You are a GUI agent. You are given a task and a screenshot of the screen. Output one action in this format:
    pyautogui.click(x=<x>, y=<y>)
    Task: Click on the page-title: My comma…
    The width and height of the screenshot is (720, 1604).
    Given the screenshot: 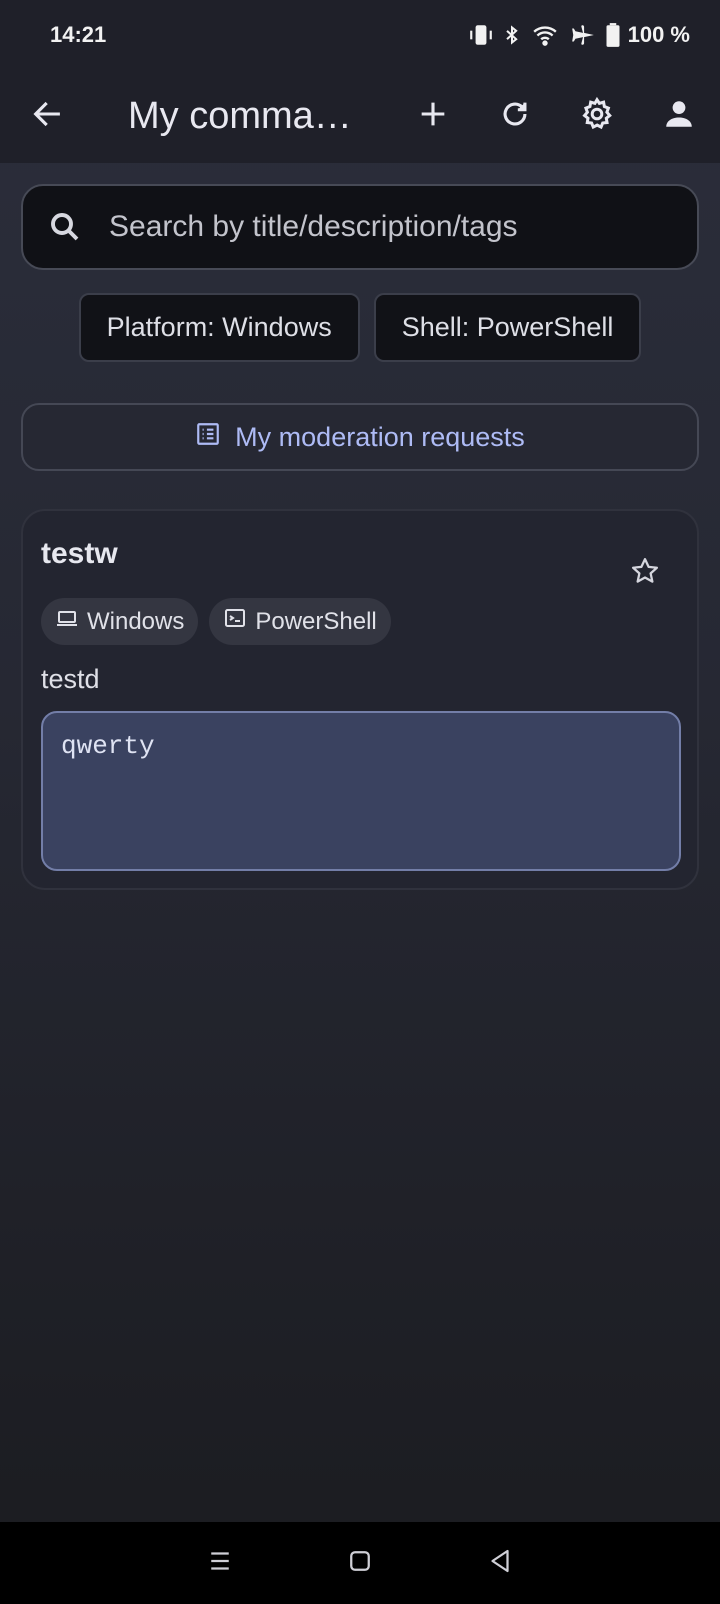 What is the action you would take?
    pyautogui.click(x=240, y=116)
    